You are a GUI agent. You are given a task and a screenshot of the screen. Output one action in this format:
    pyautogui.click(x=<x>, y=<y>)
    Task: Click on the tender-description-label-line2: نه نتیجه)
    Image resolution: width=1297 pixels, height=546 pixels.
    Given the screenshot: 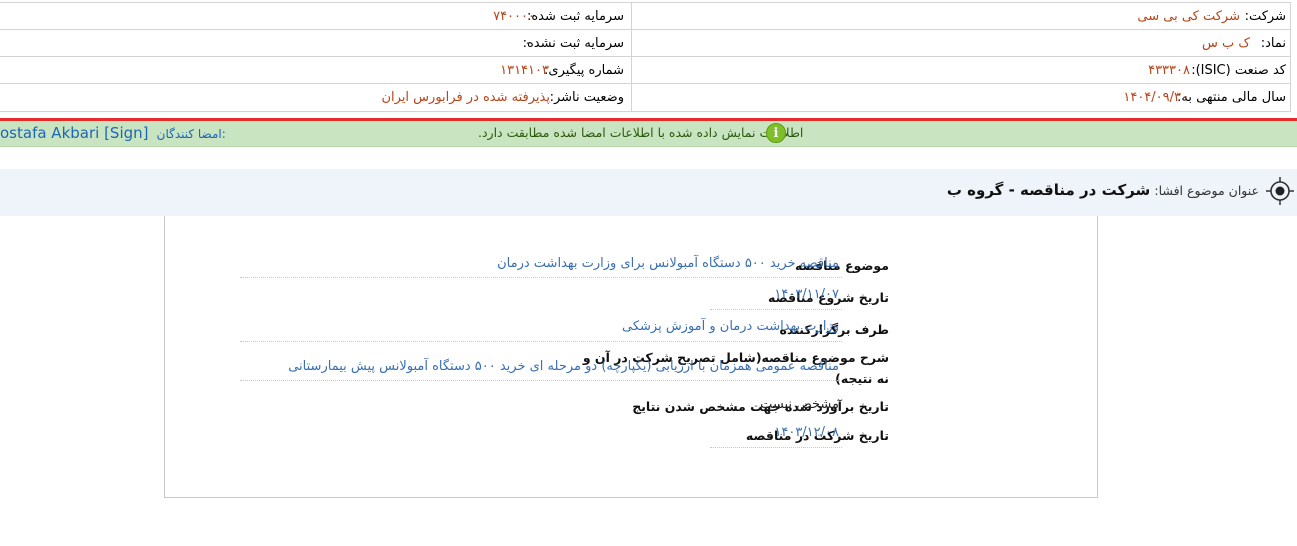 What is the action you would take?
    pyautogui.click(x=862, y=378)
    